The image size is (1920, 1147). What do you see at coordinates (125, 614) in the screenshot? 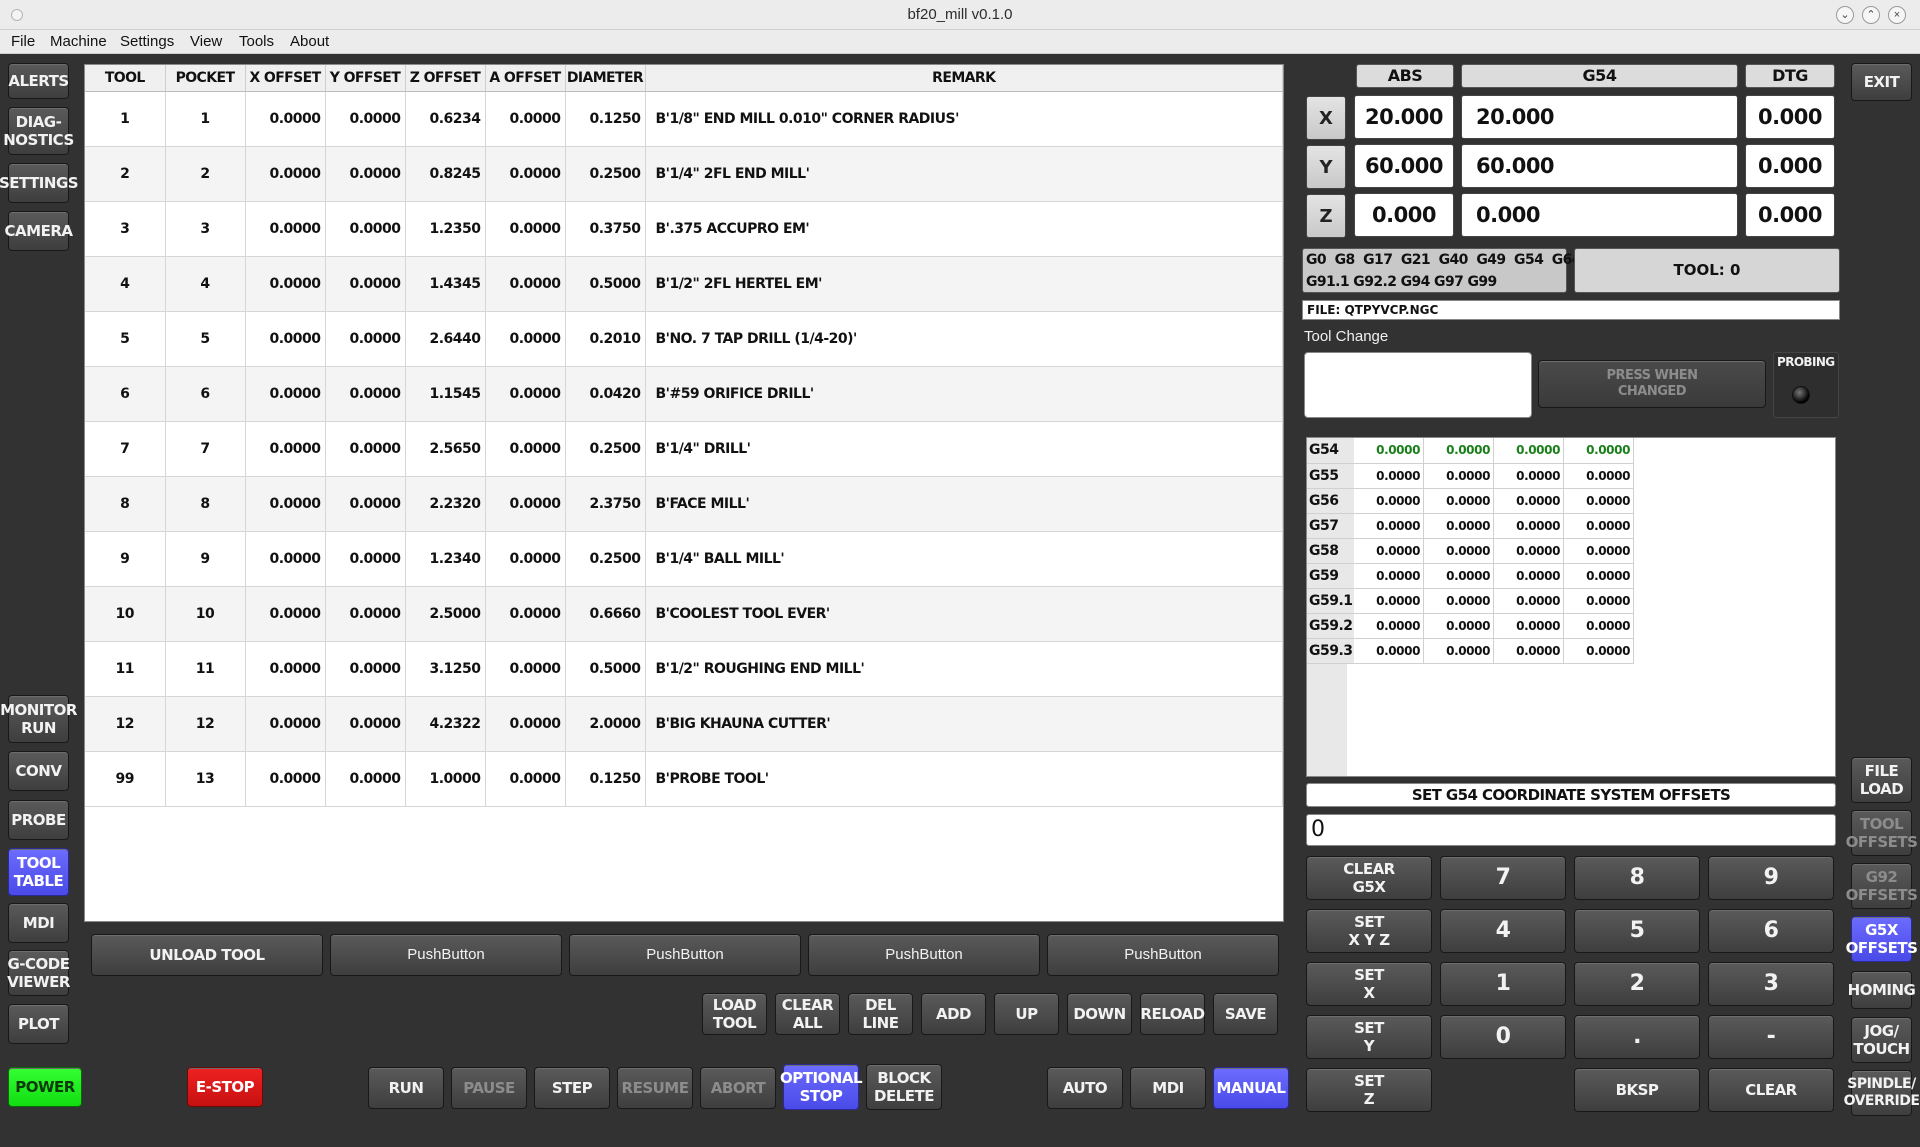
I see `cell-tool-number: 10` at bounding box center [125, 614].